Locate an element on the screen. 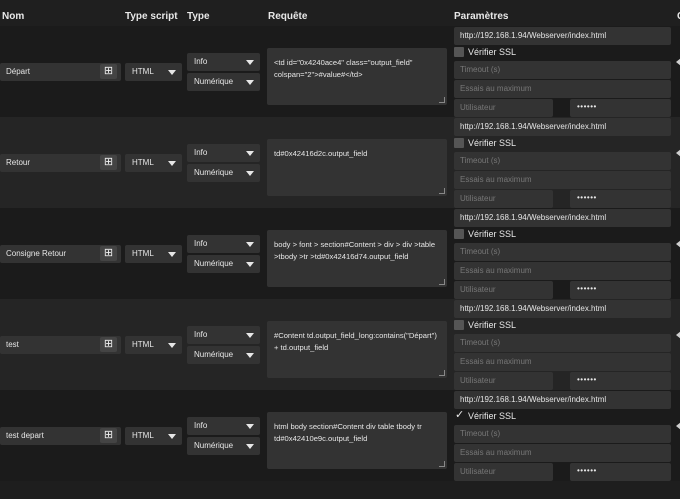  script-type-value: HTML is located at coordinates (143, 253).